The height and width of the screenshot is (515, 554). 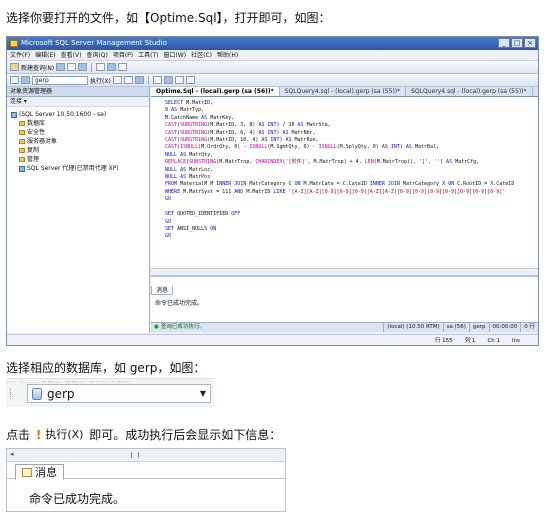 I want to click on new-query-icon, so click(x=14, y=67).